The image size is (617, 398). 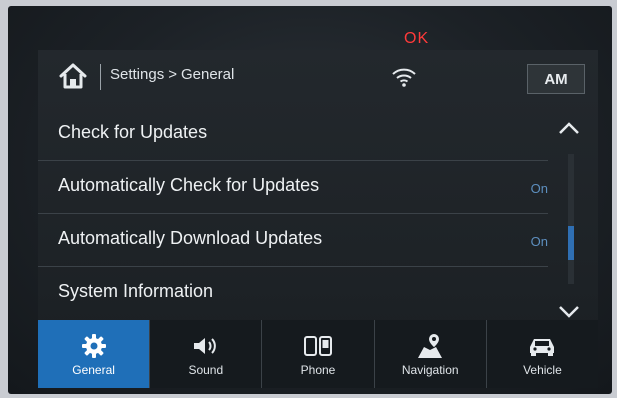 What do you see at coordinates (542, 370) in the screenshot?
I see `tab-label: Vehicle` at bounding box center [542, 370].